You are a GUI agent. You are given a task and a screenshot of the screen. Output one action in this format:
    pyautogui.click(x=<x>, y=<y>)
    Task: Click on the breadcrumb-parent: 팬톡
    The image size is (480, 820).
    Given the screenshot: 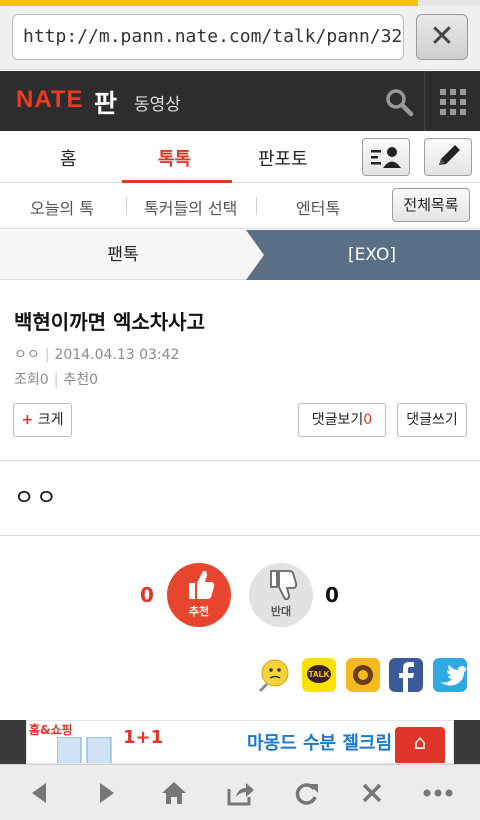 What is the action you would take?
    pyautogui.click(x=123, y=255)
    